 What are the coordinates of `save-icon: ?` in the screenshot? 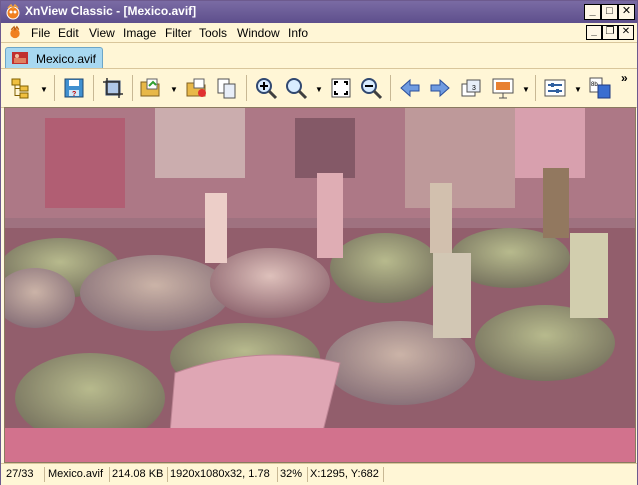 It's located at (74, 88).